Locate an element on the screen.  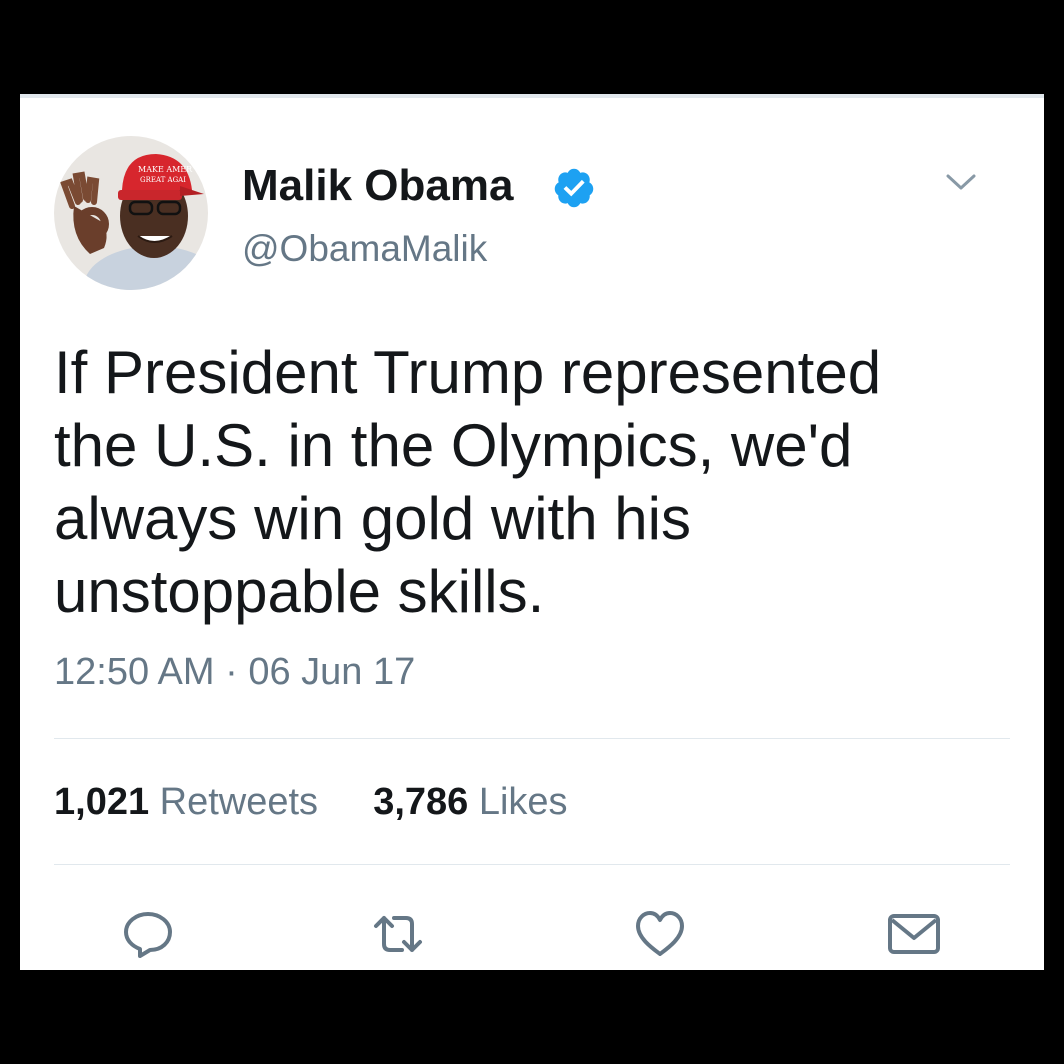
avatar-image: MAKE AMER GREAT AGAI is located at coordinates (131, 213).